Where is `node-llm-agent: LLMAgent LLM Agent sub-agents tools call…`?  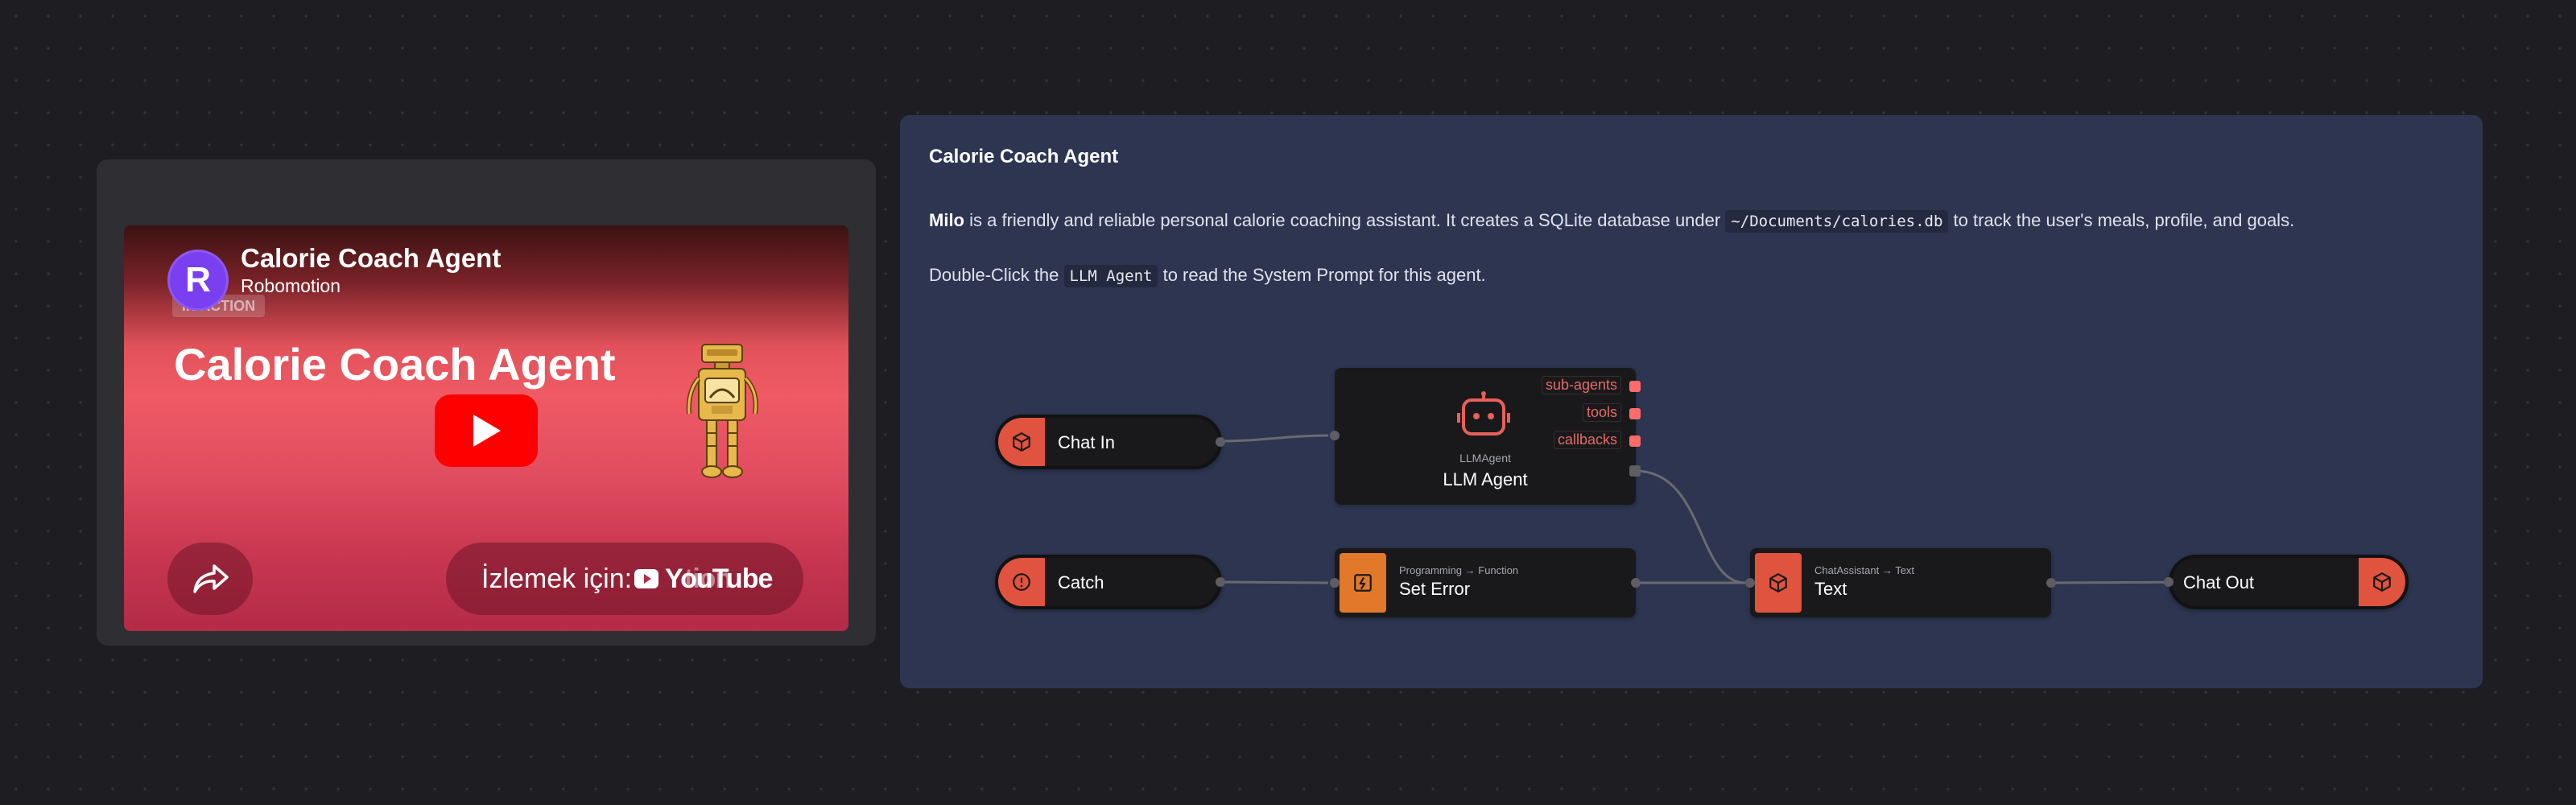 node-llm-agent: LLMAgent LLM Agent sub-agents tools call… is located at coordinates (1485, 436).